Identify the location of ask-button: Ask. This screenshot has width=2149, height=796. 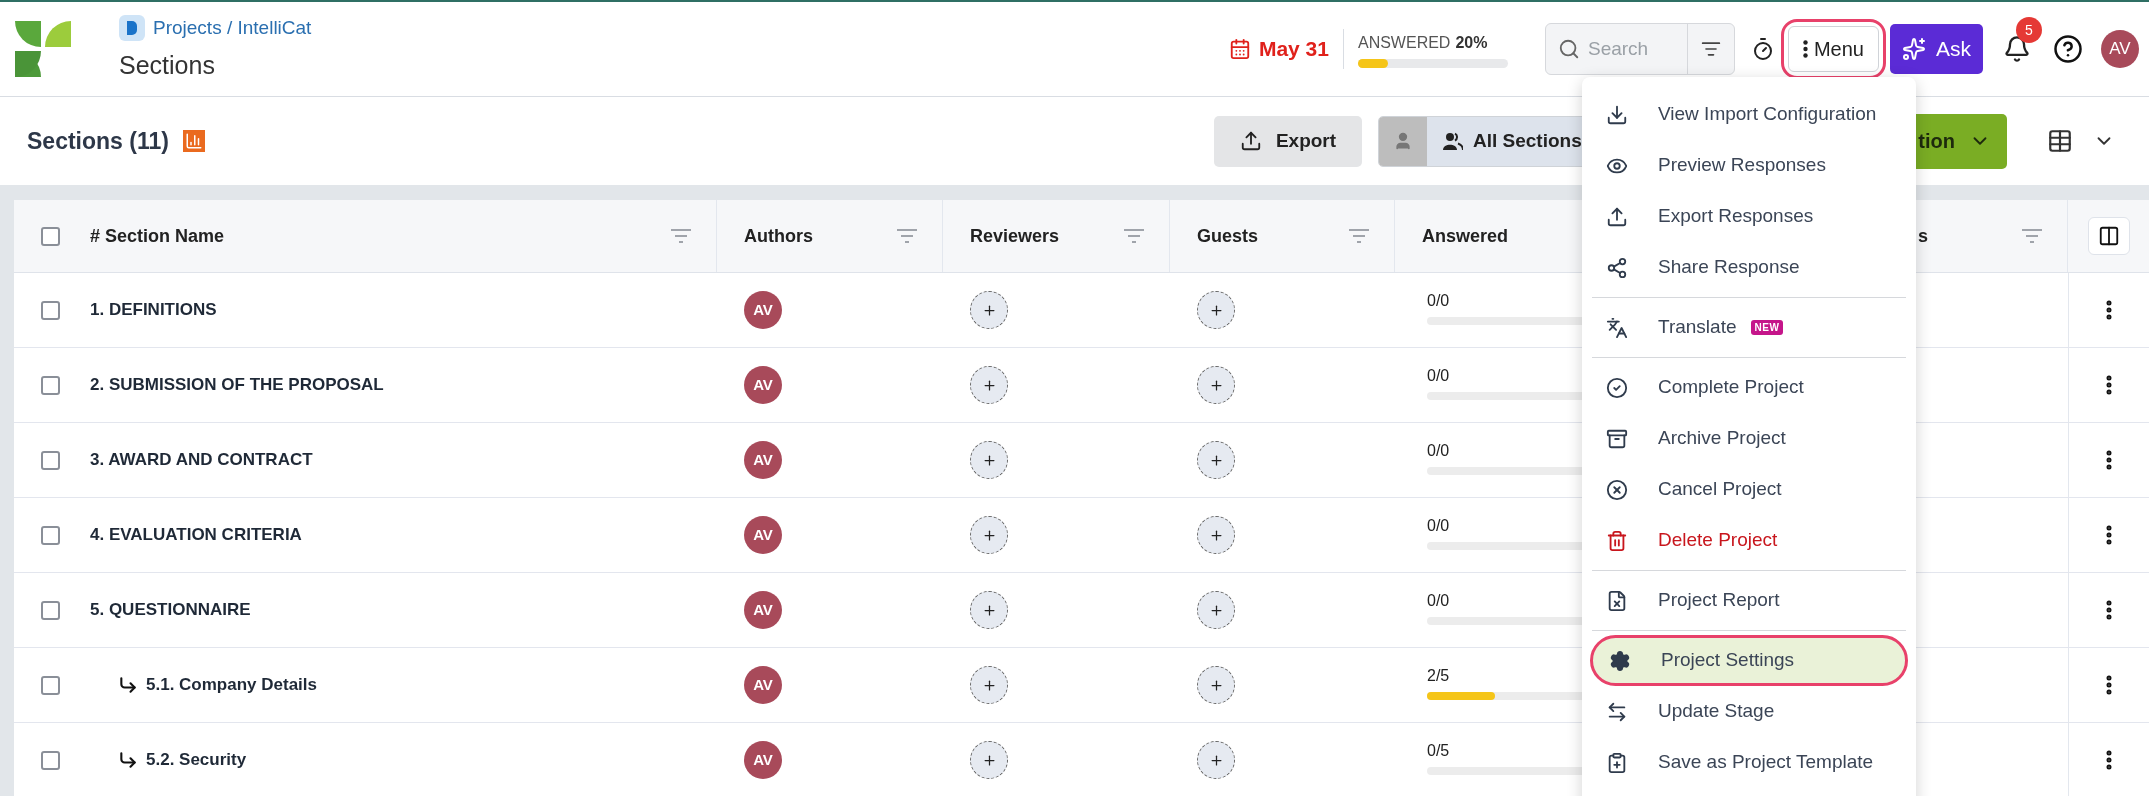
(1936, 49).